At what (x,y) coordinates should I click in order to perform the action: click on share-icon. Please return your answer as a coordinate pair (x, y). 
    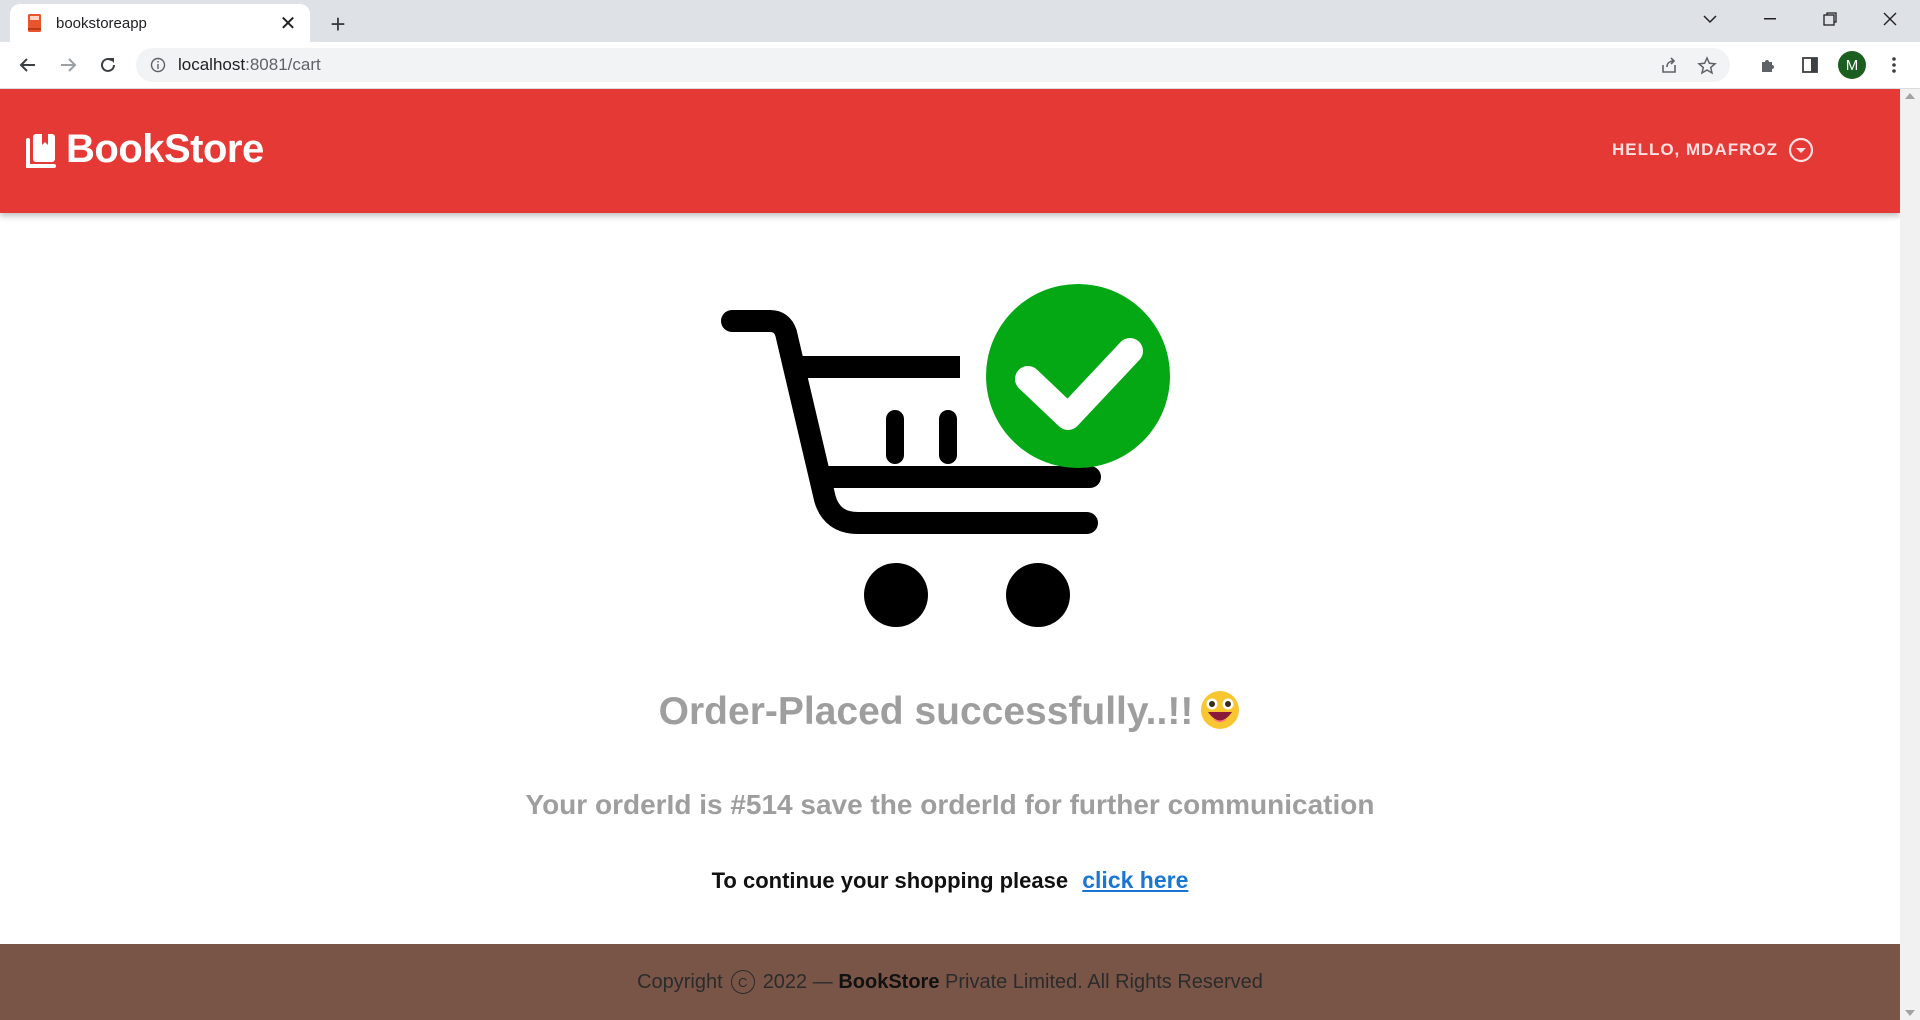
    Looking at the image, I should click on (1669, 66).